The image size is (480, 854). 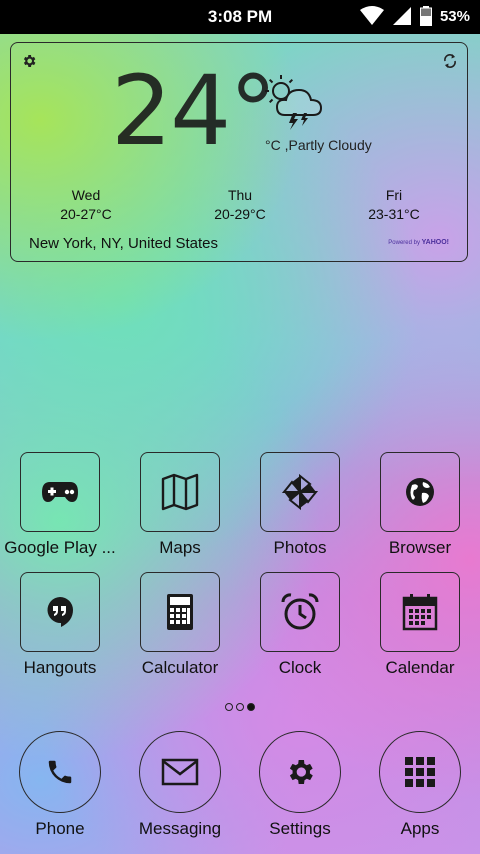 I want to click on app-label: Clock, so click(x=300, y=667).